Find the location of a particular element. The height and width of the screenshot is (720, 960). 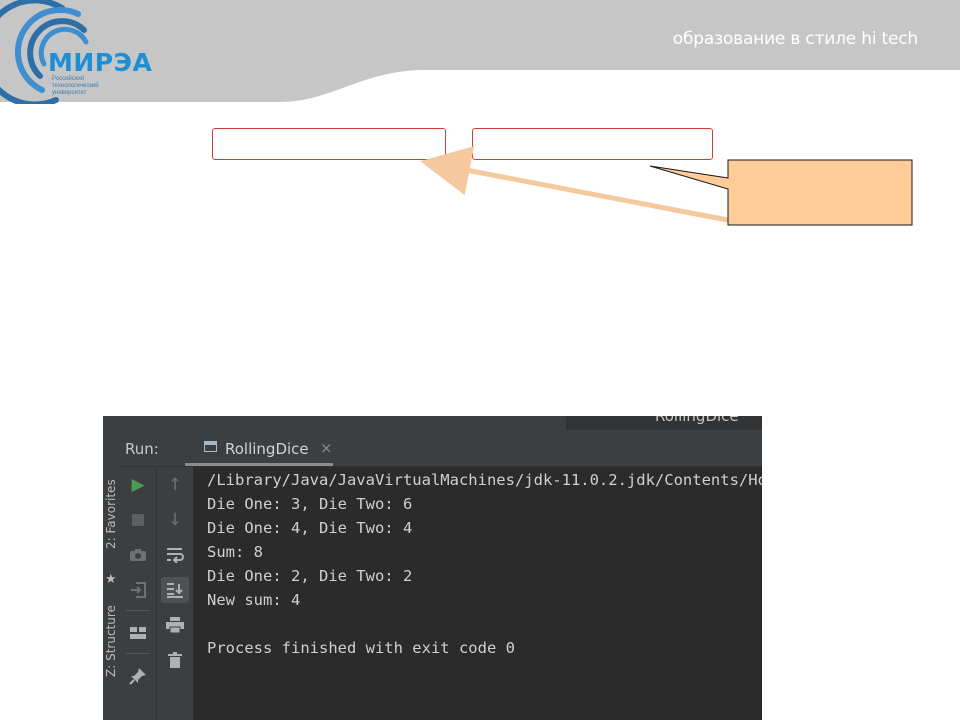

editor-tab-rollingdice: RollingDice is located at coordinates (664, 423).